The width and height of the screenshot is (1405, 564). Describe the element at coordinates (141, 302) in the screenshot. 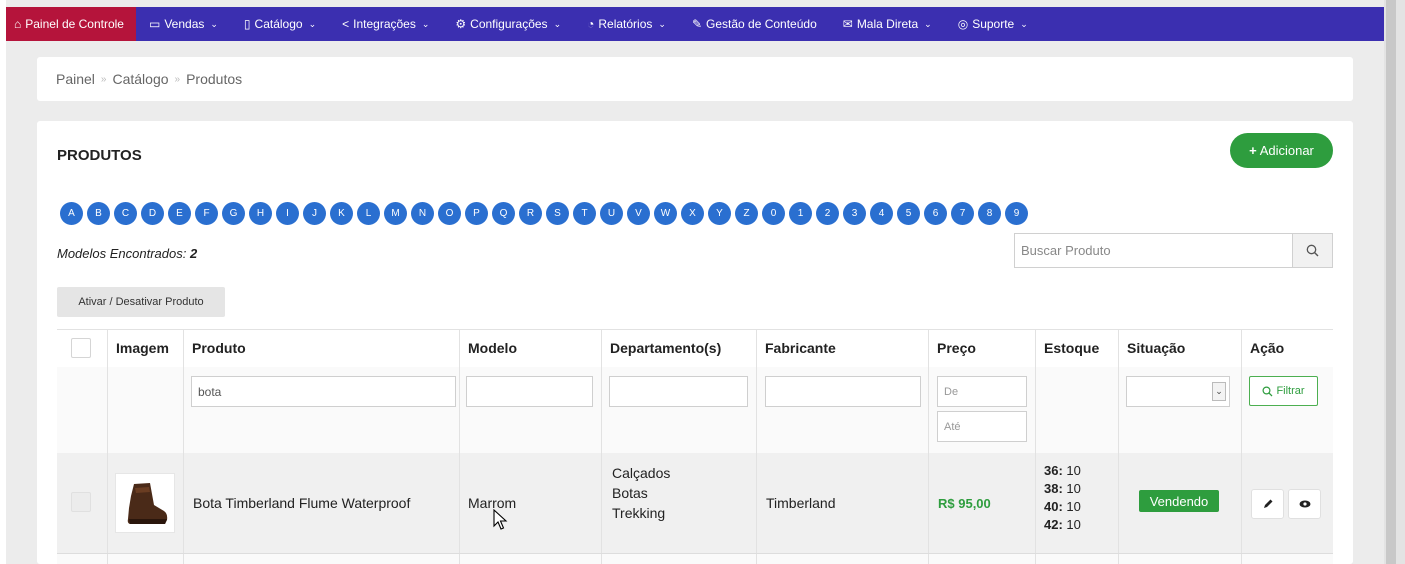

I see `toggle-product-button: Ativar / Desativar Produto` at that location.